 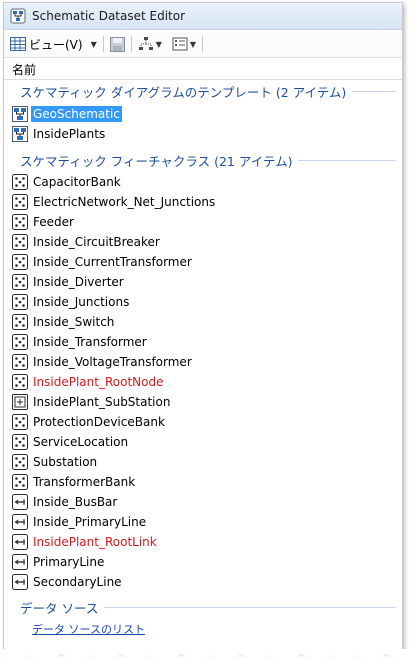 I want to click on item-label: Substation, so click(x=65, y=462).